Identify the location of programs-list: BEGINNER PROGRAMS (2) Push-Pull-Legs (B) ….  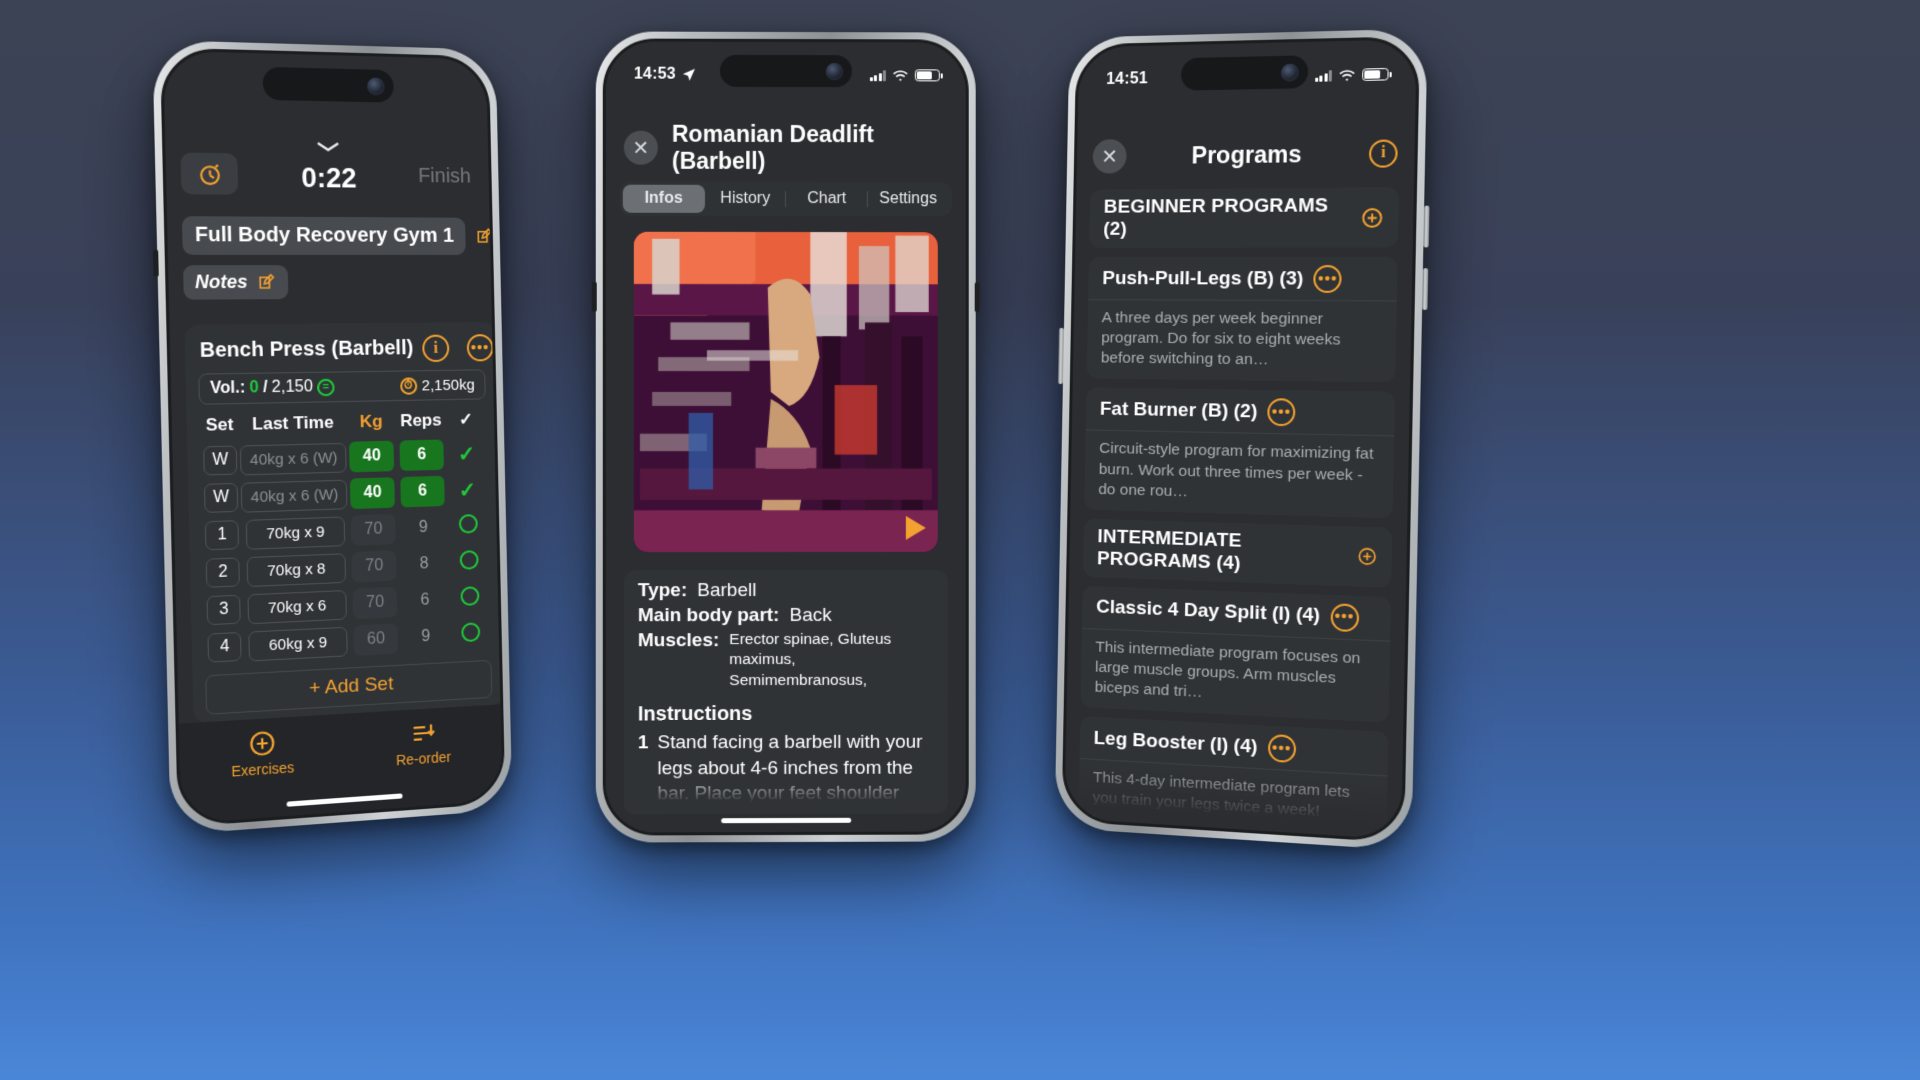
(1239, 513).